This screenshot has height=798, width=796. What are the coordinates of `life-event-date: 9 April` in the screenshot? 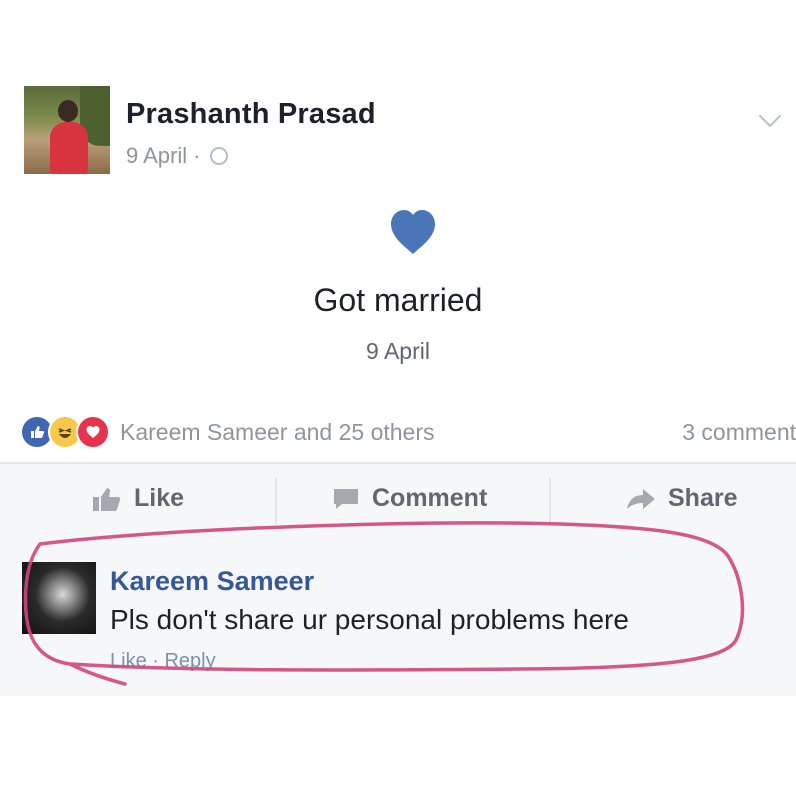 It's located at (398, 351).